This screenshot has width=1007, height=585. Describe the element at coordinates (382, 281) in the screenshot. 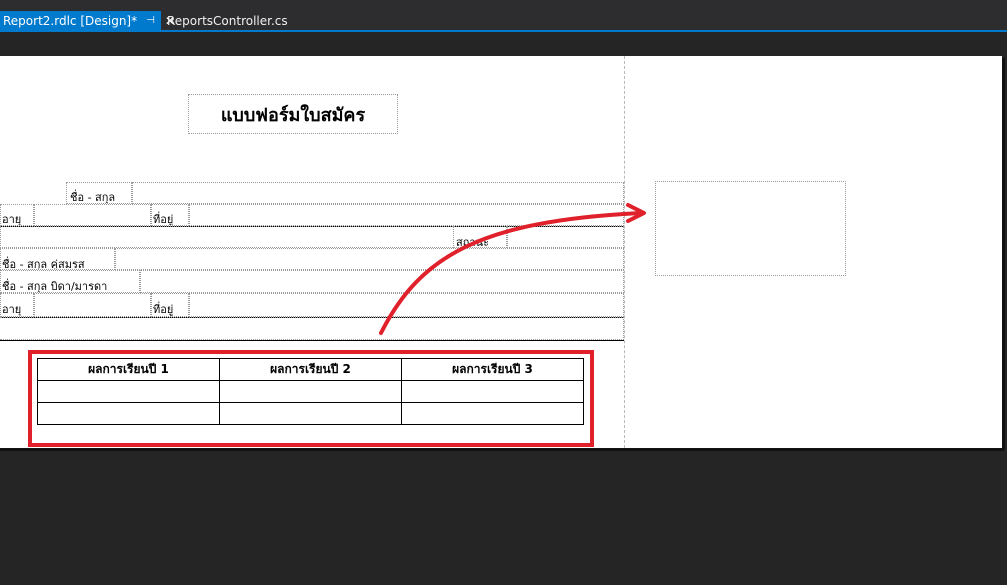

I see `textbox-parent-value` at that location.